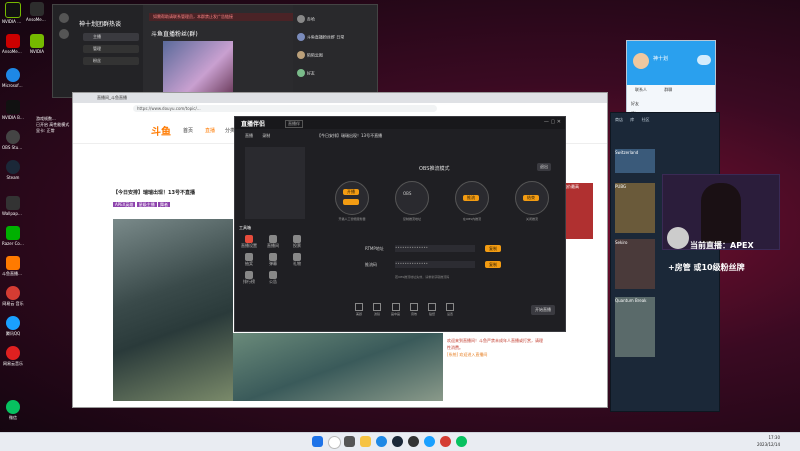 The image size is (800, 451). I want to click on desktop-icon-1: AnsoMedia RECentral 4, so click(37, 12).